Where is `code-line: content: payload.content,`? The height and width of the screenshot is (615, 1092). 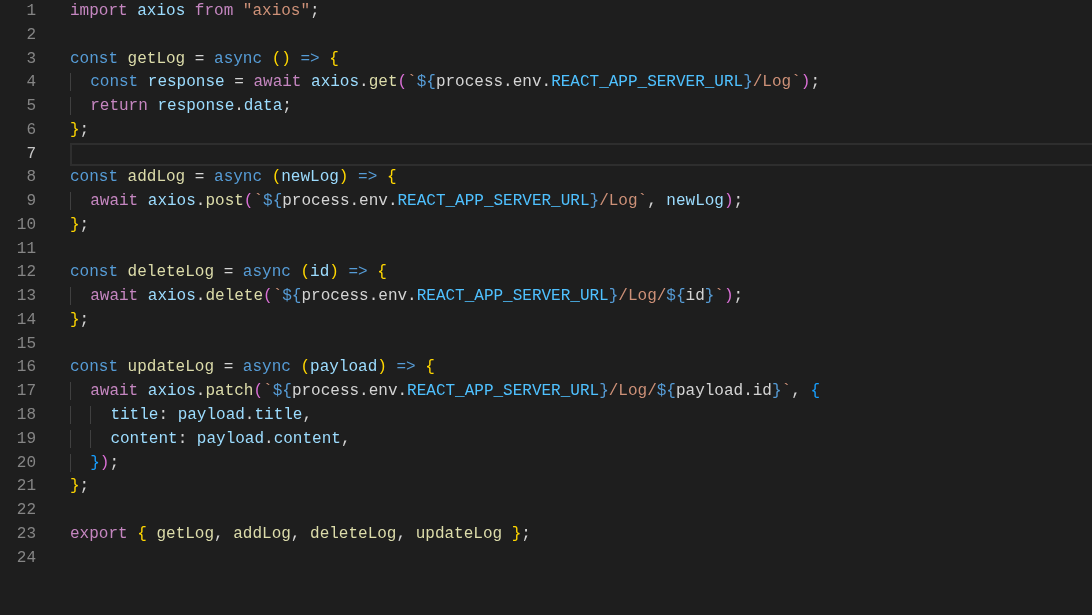
code-line: content: payload.content, is located at coordinates (581, 439).